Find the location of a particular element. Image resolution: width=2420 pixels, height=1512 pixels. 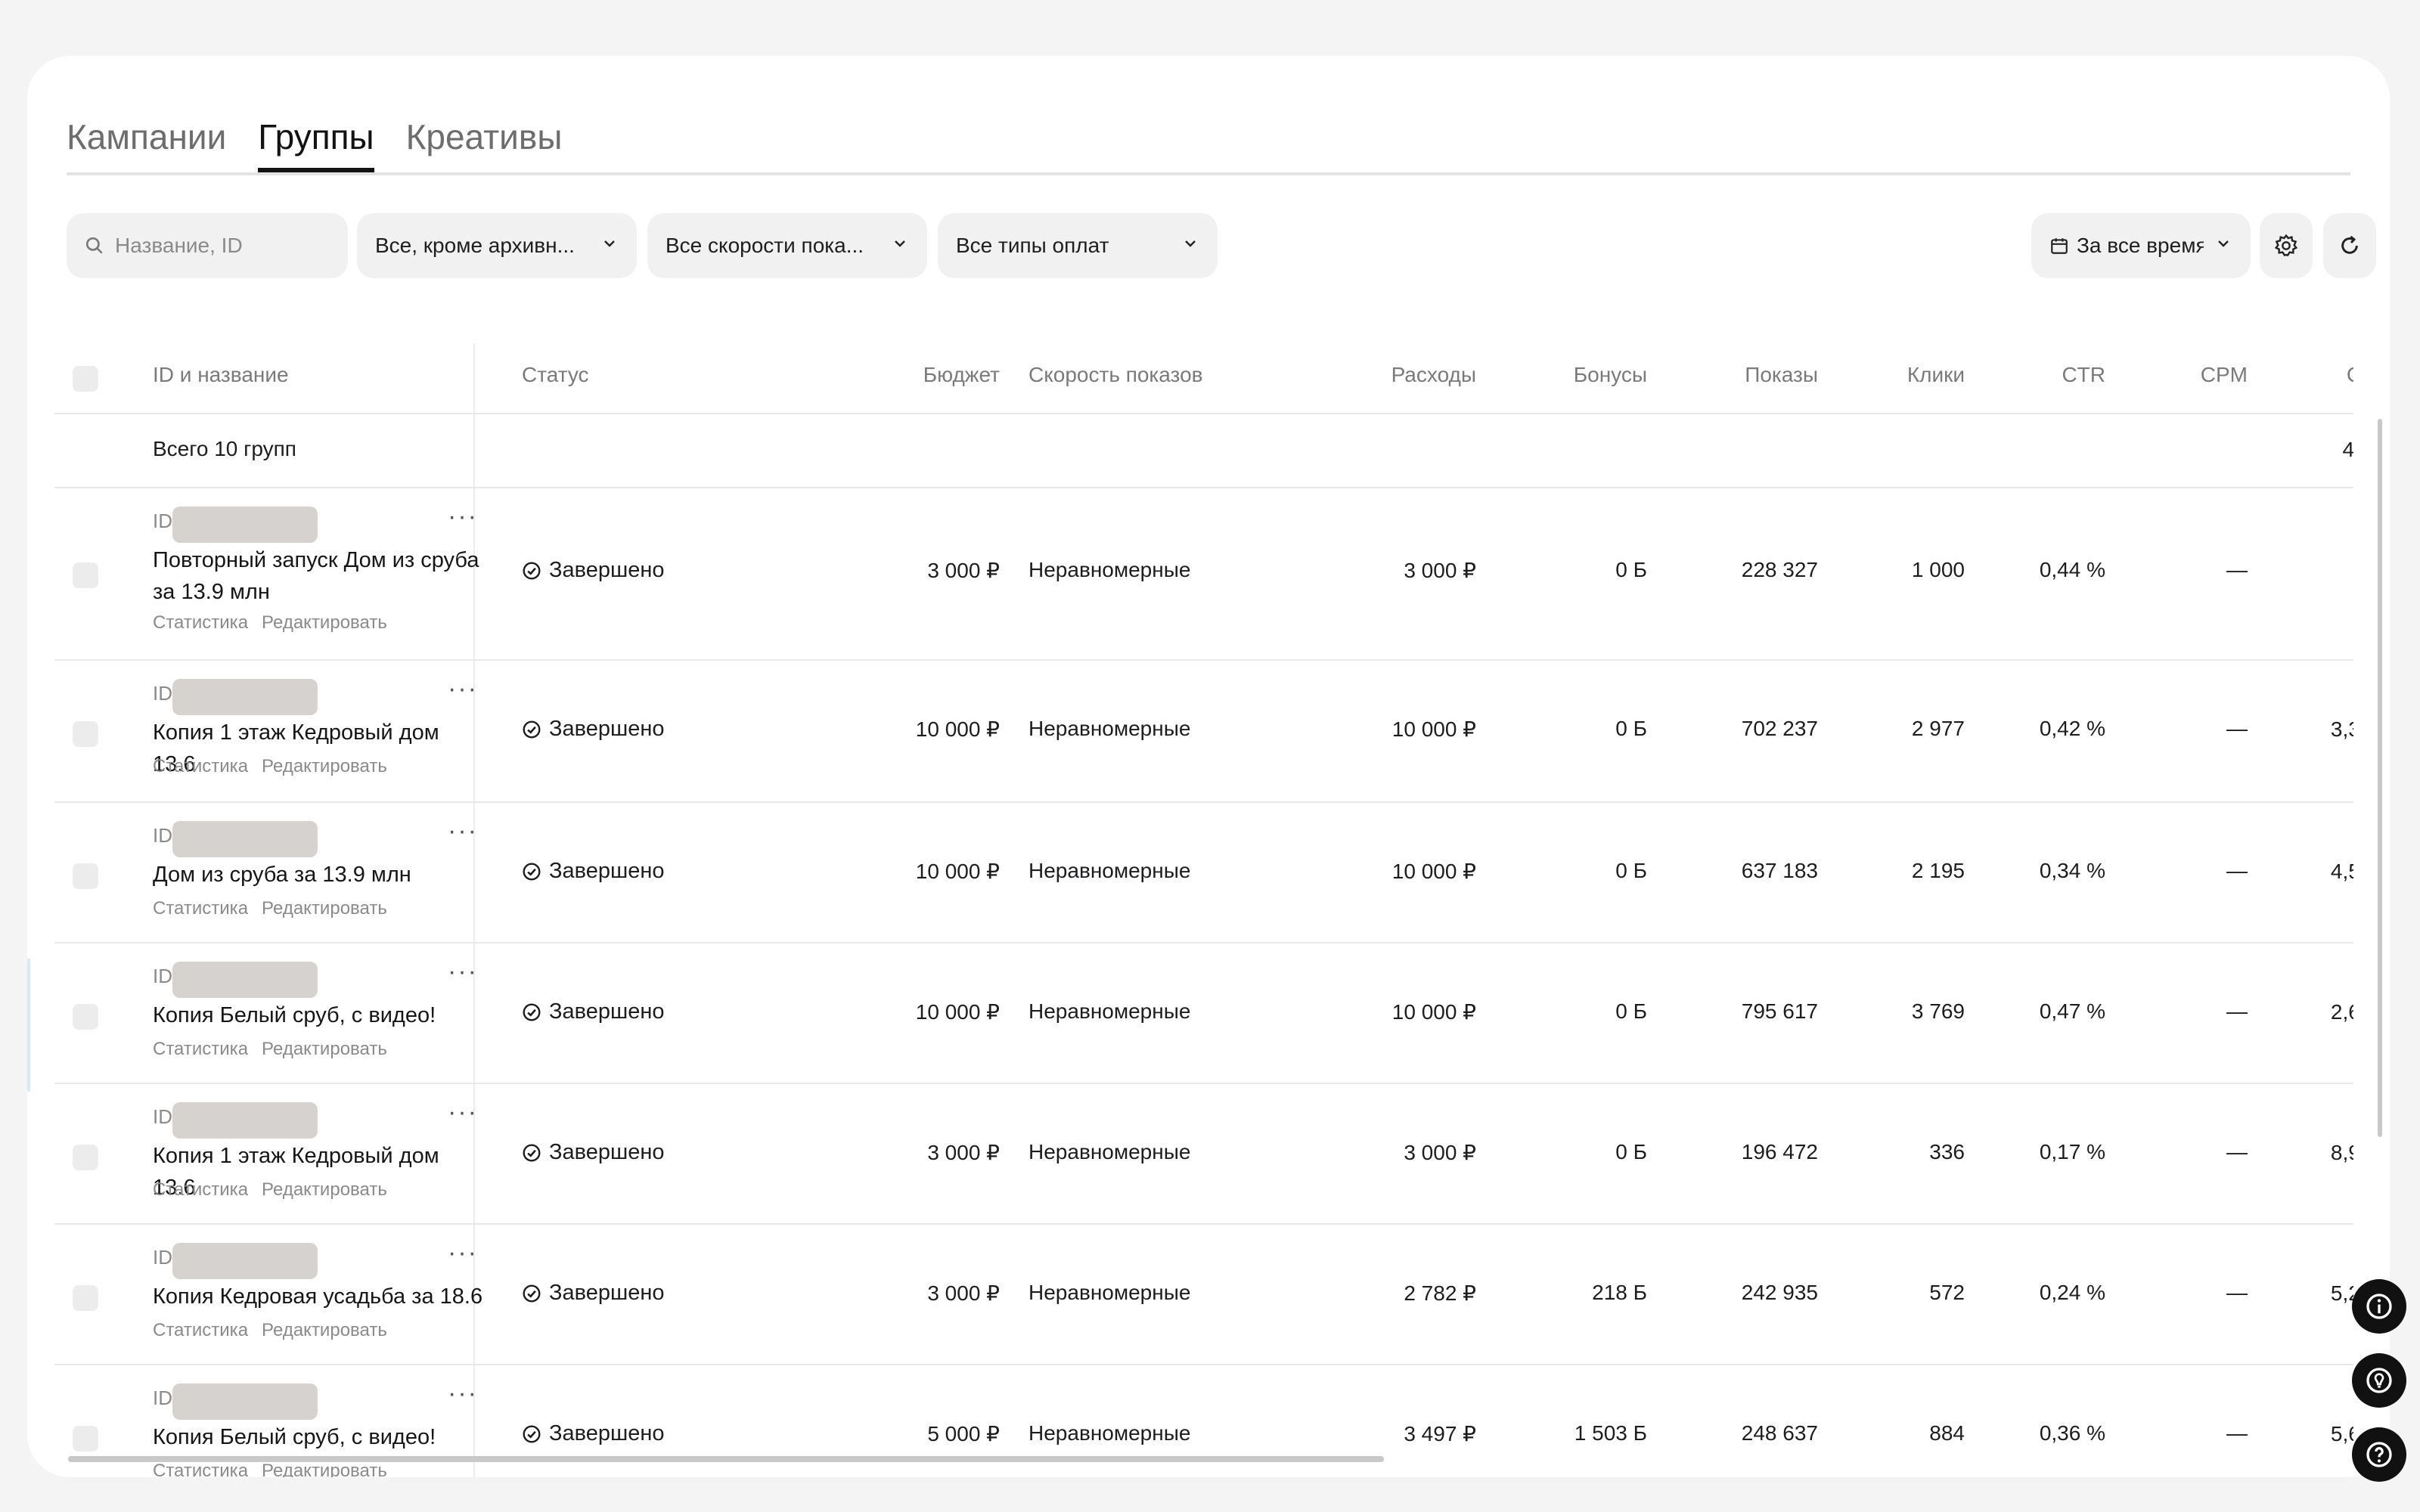

cell-speed: Неравномерные is located at coordinates (1109, 1011).